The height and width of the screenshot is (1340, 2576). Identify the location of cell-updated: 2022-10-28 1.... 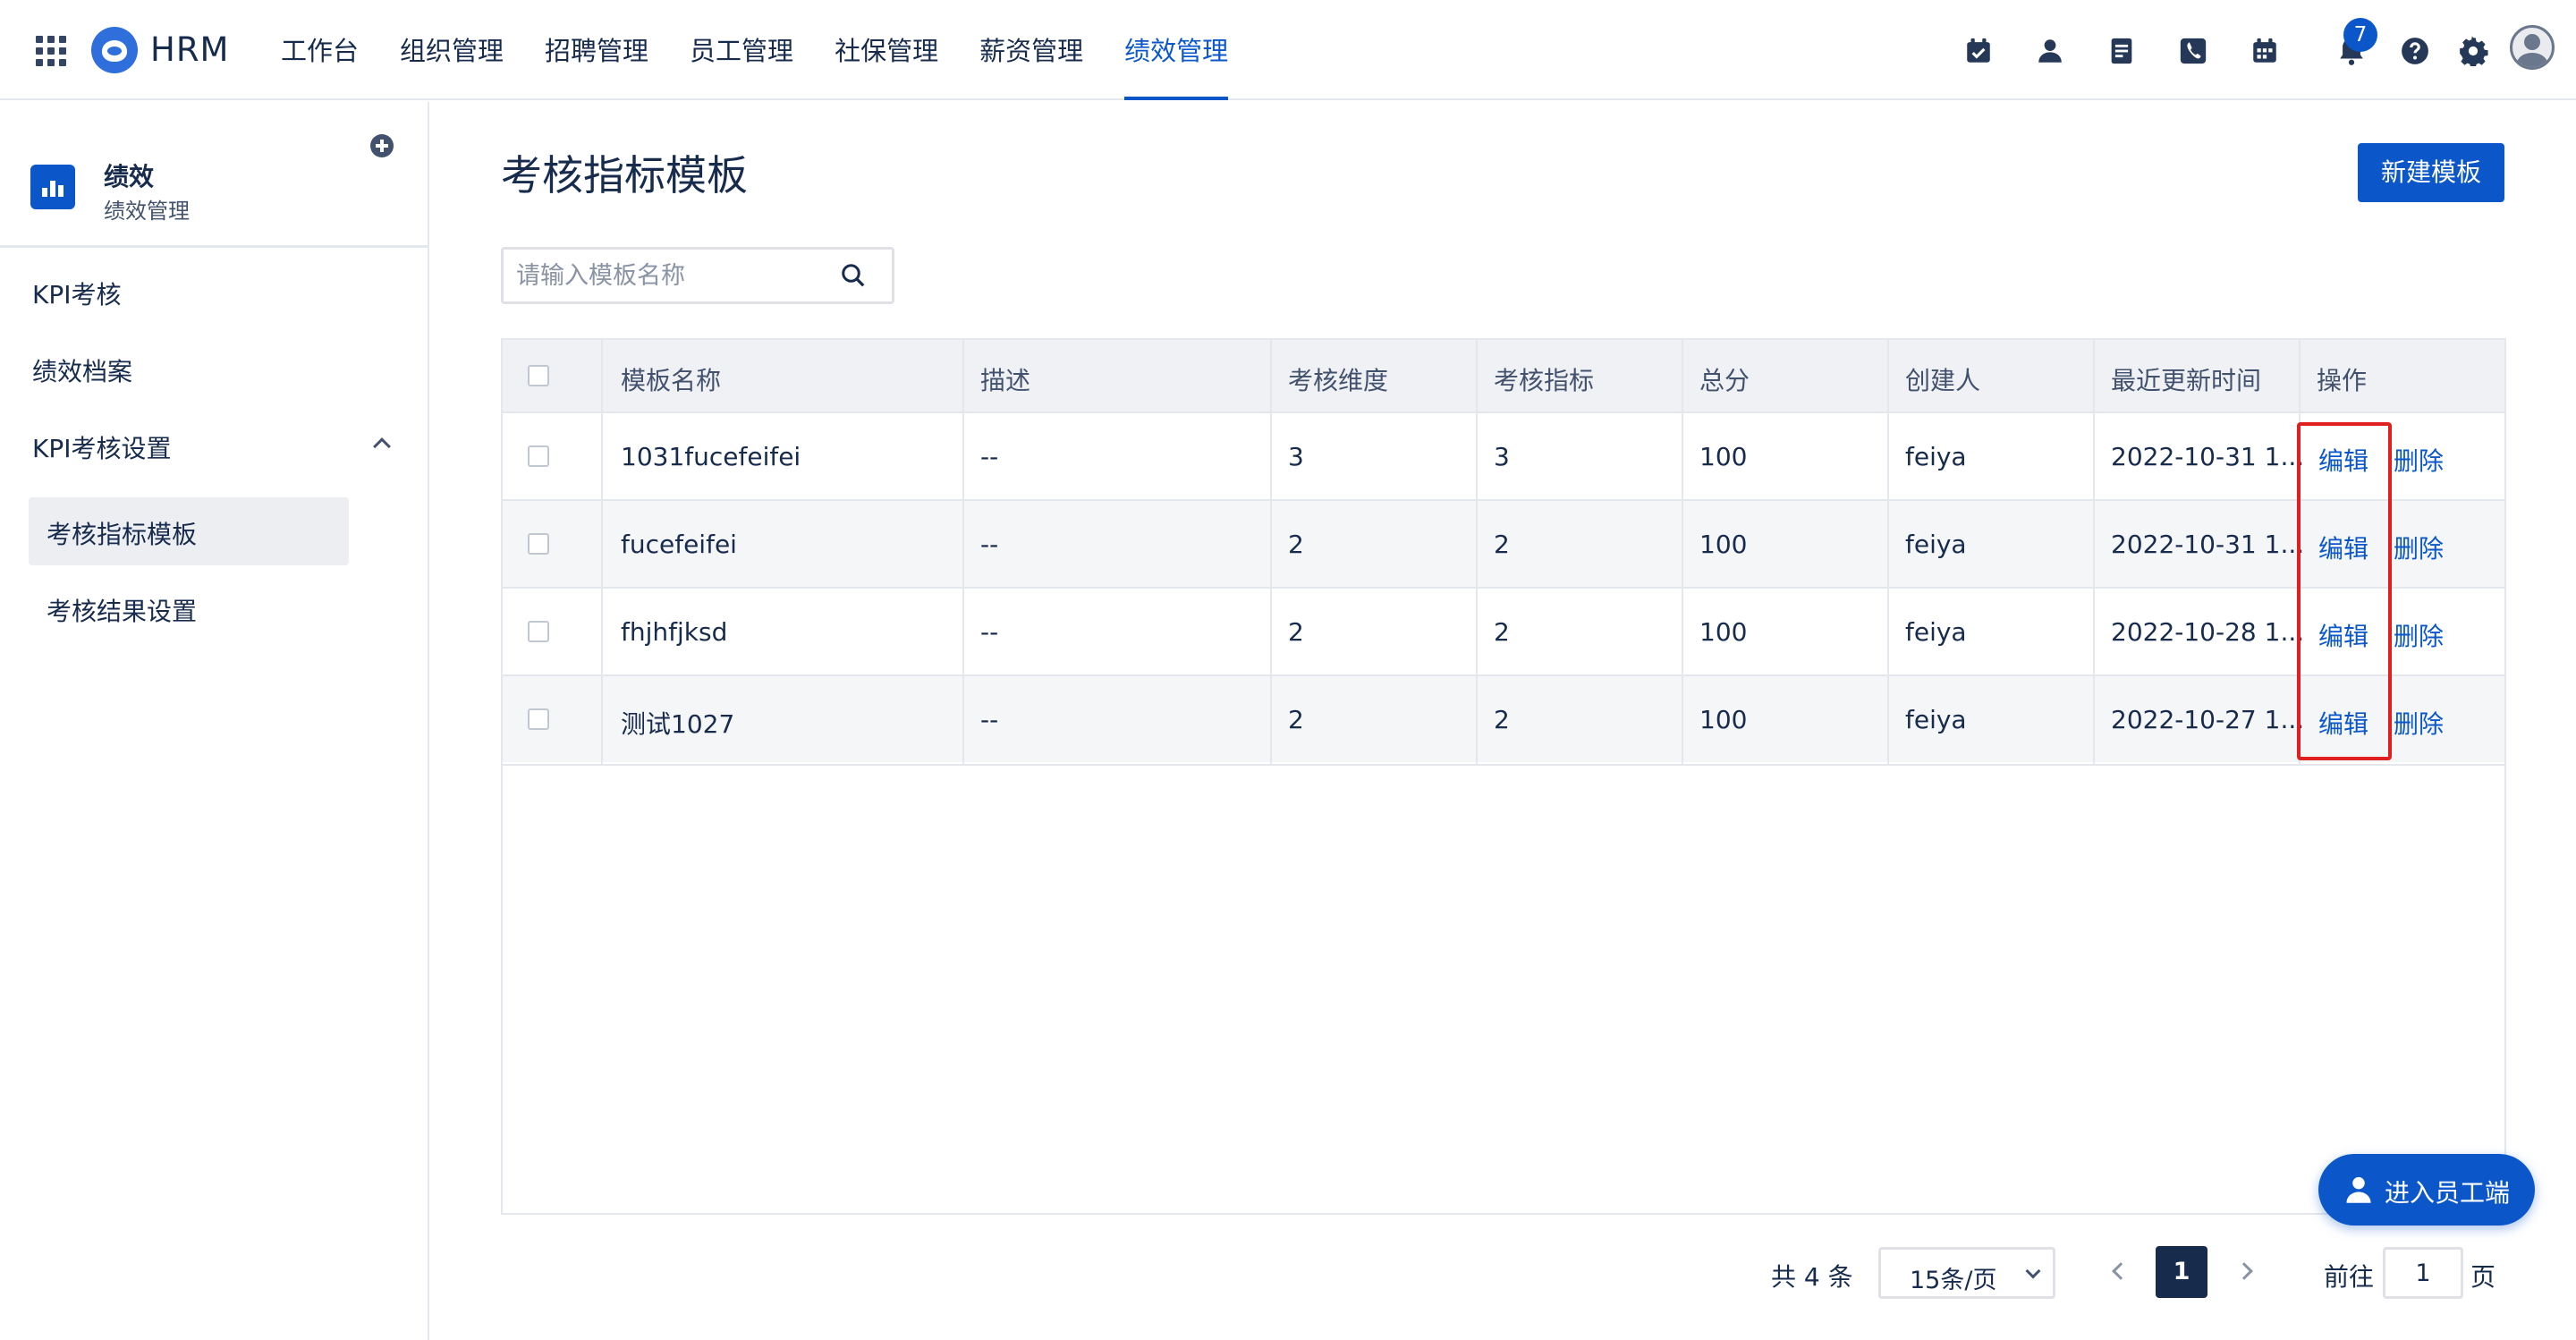
(2208, 632).